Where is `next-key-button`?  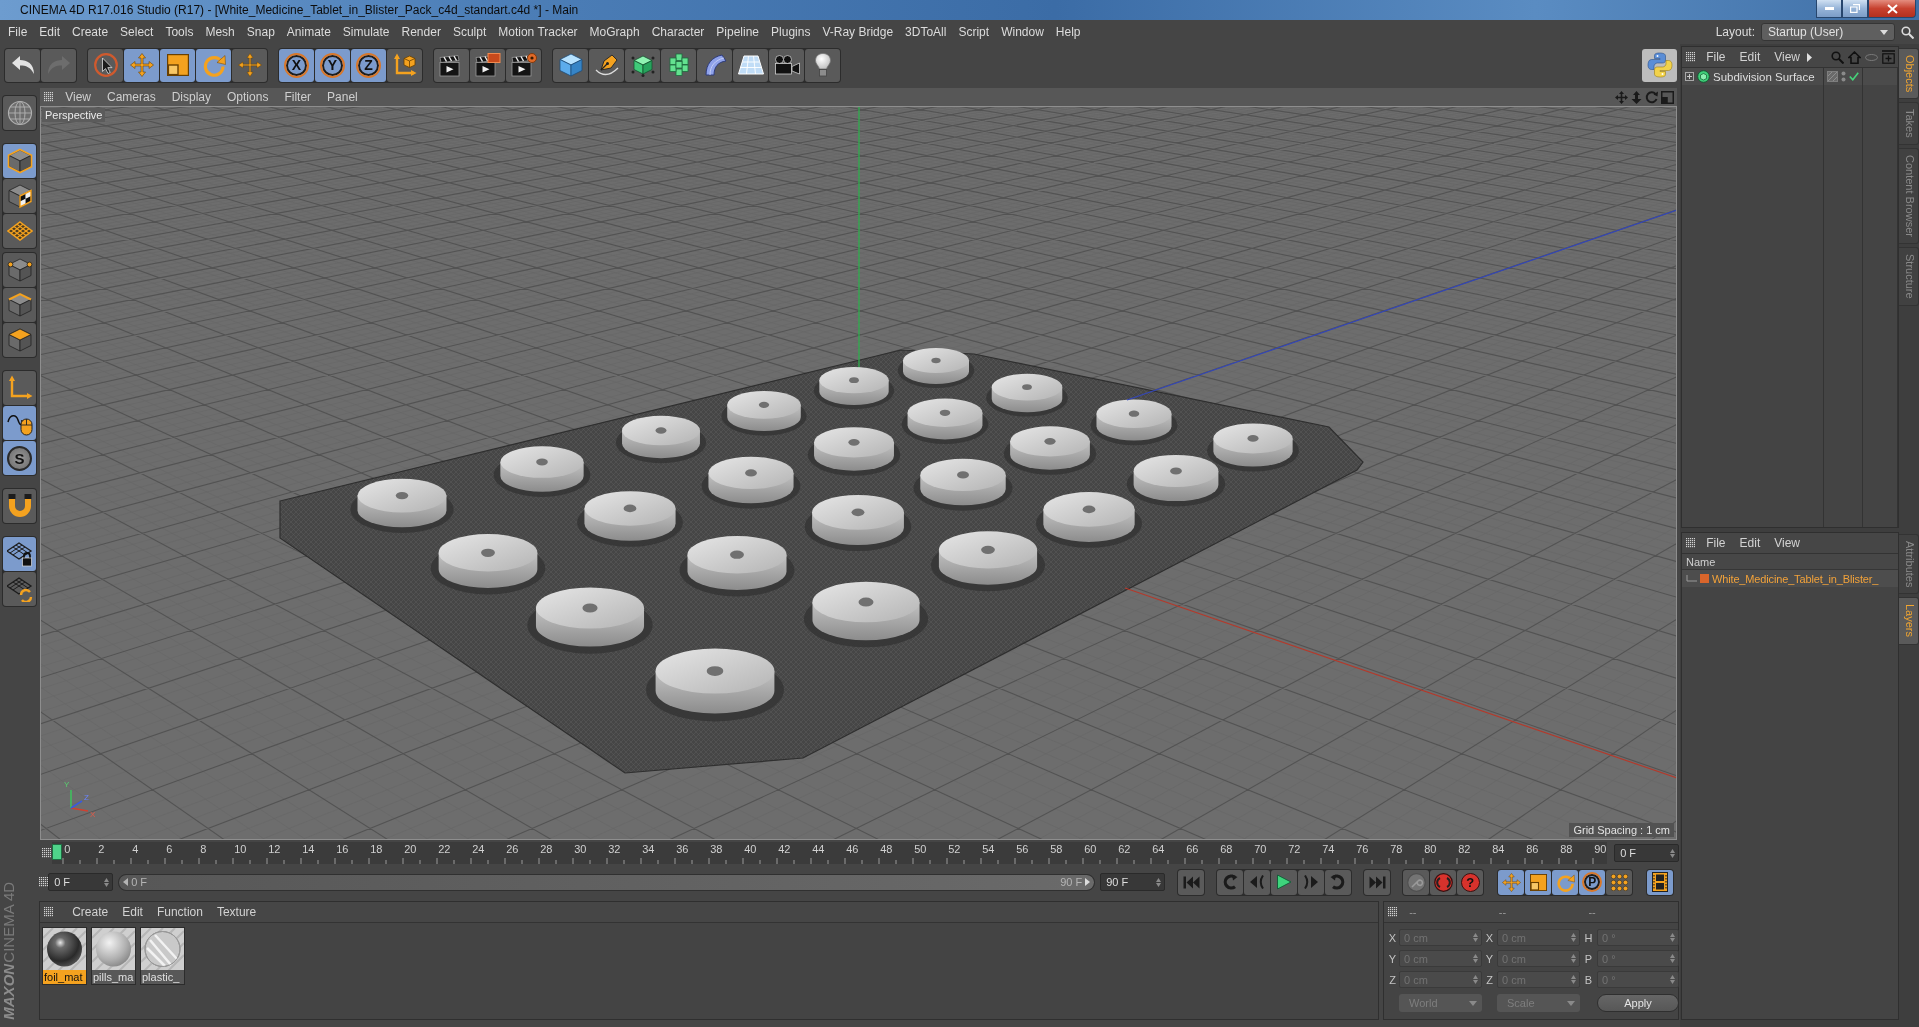
next-key-button is located at coordinates (1338, 882).